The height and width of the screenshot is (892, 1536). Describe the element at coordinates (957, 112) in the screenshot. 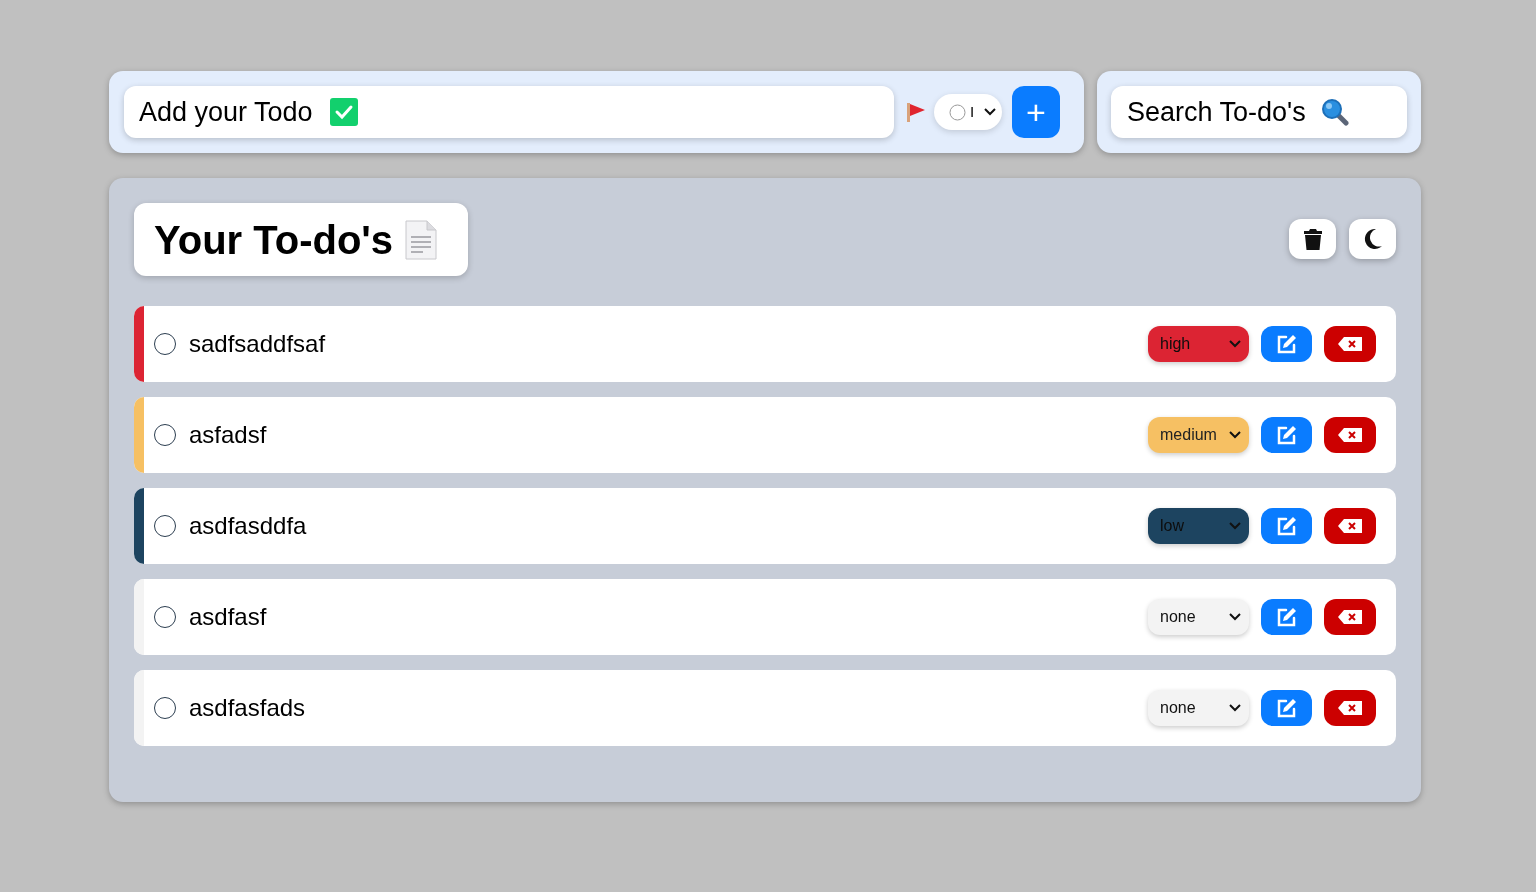

I see `circle-icon` at that location.